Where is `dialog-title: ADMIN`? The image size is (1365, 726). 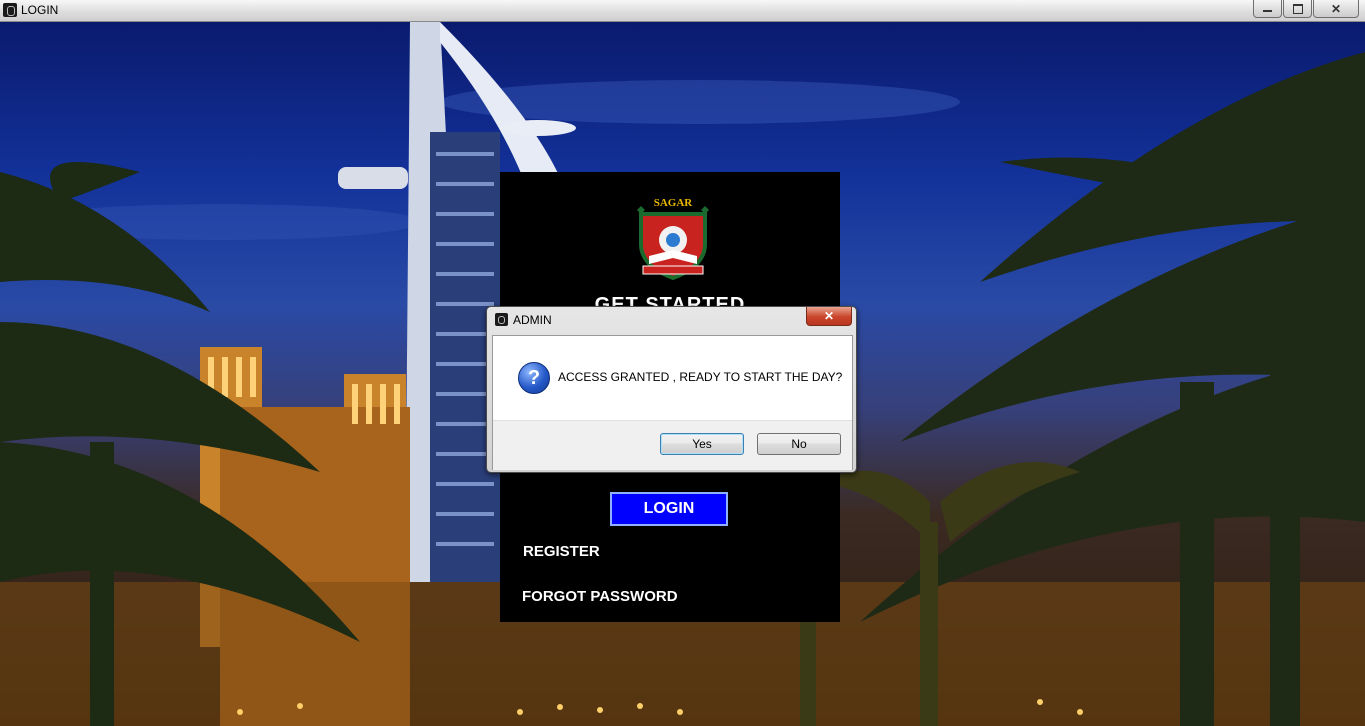
dialog-title: ADMIN is located at coordinates (532, 320).